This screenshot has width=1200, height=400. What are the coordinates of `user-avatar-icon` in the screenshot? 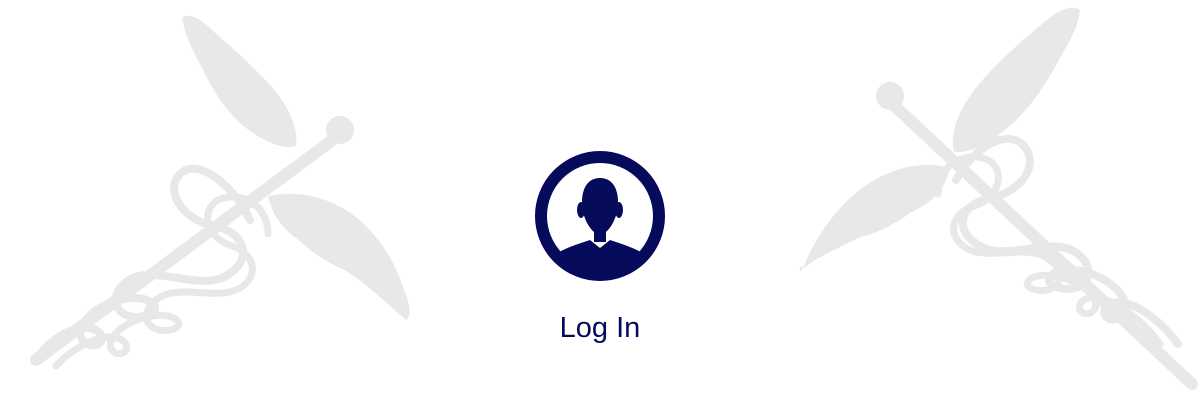 It's located at (600, 216).